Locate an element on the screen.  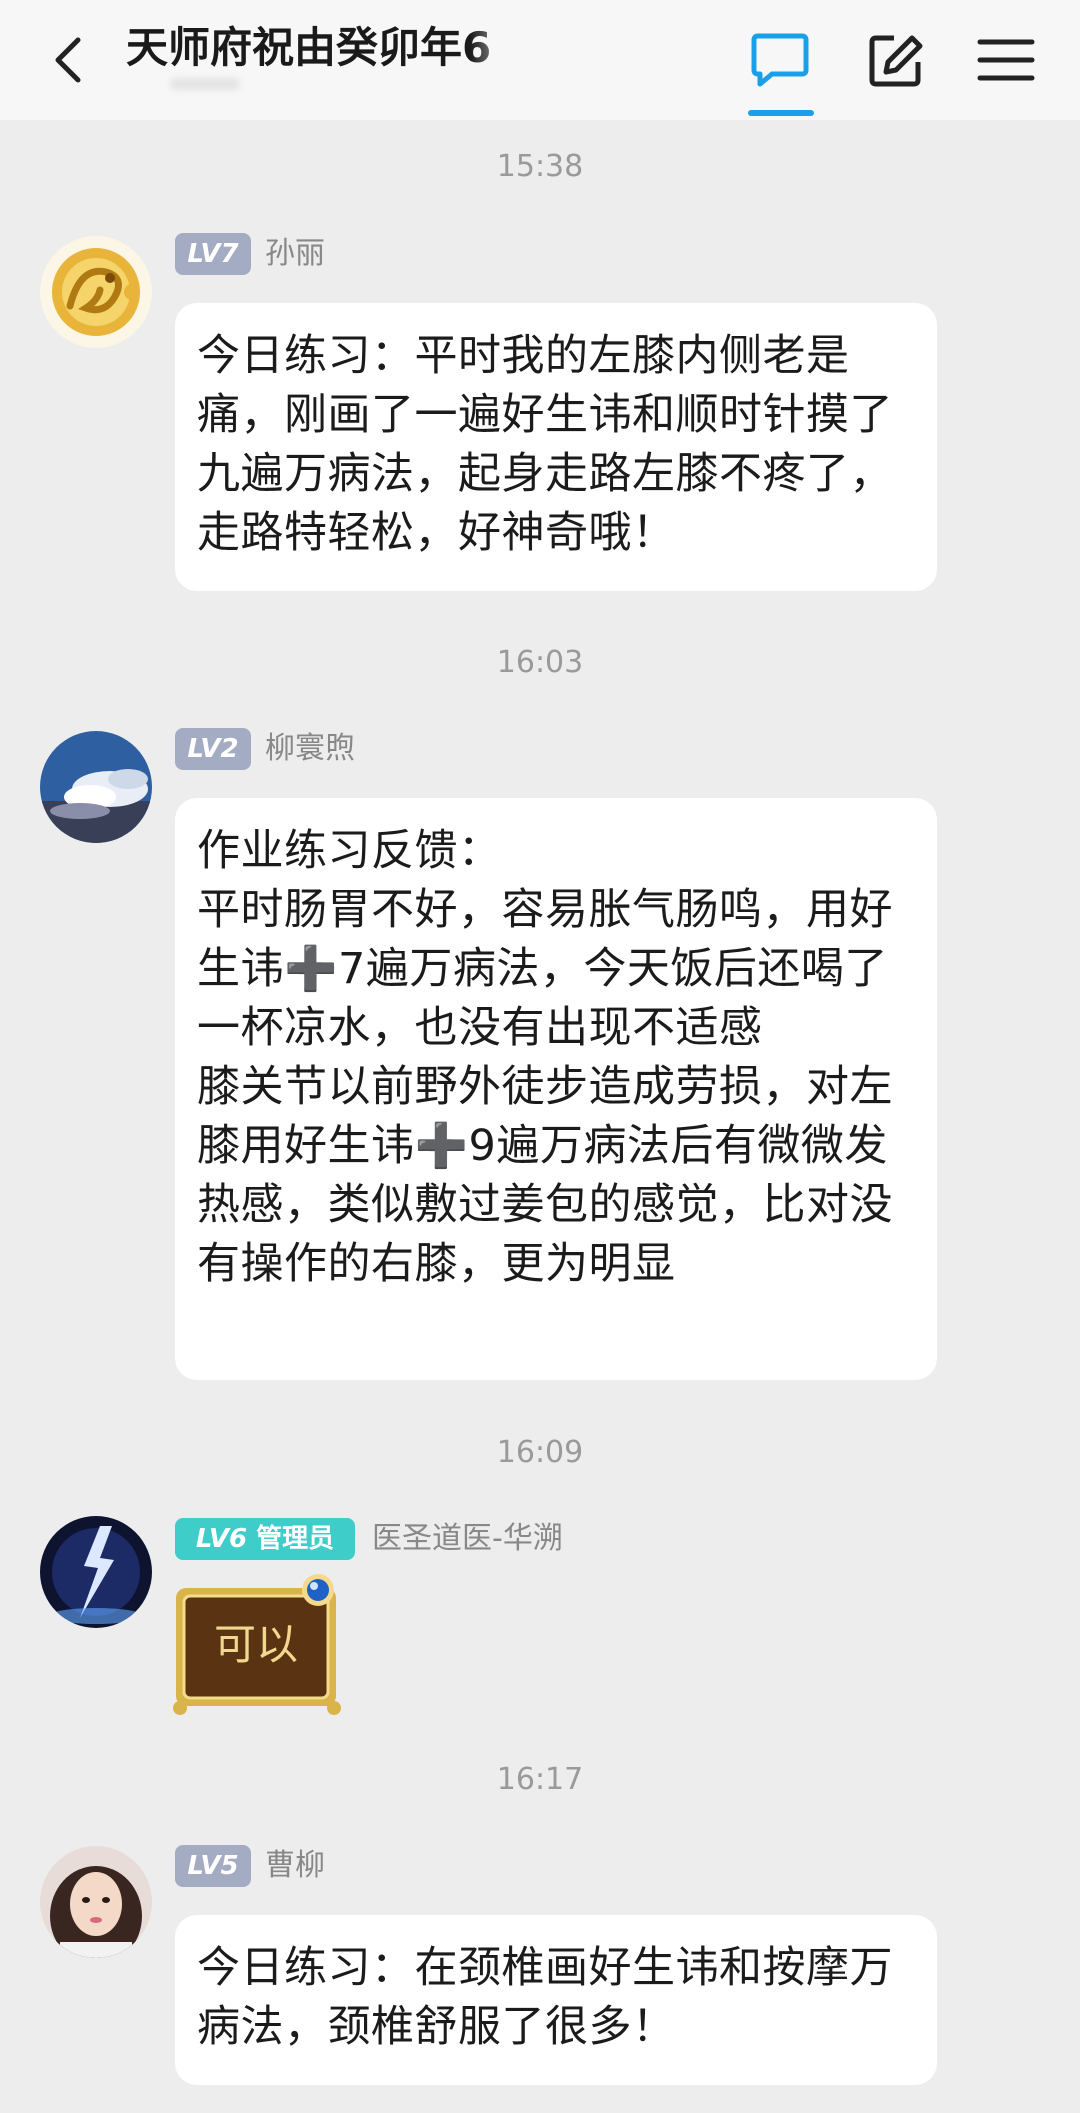
golden-dragon-avatar is located at coordinates (96, 292).